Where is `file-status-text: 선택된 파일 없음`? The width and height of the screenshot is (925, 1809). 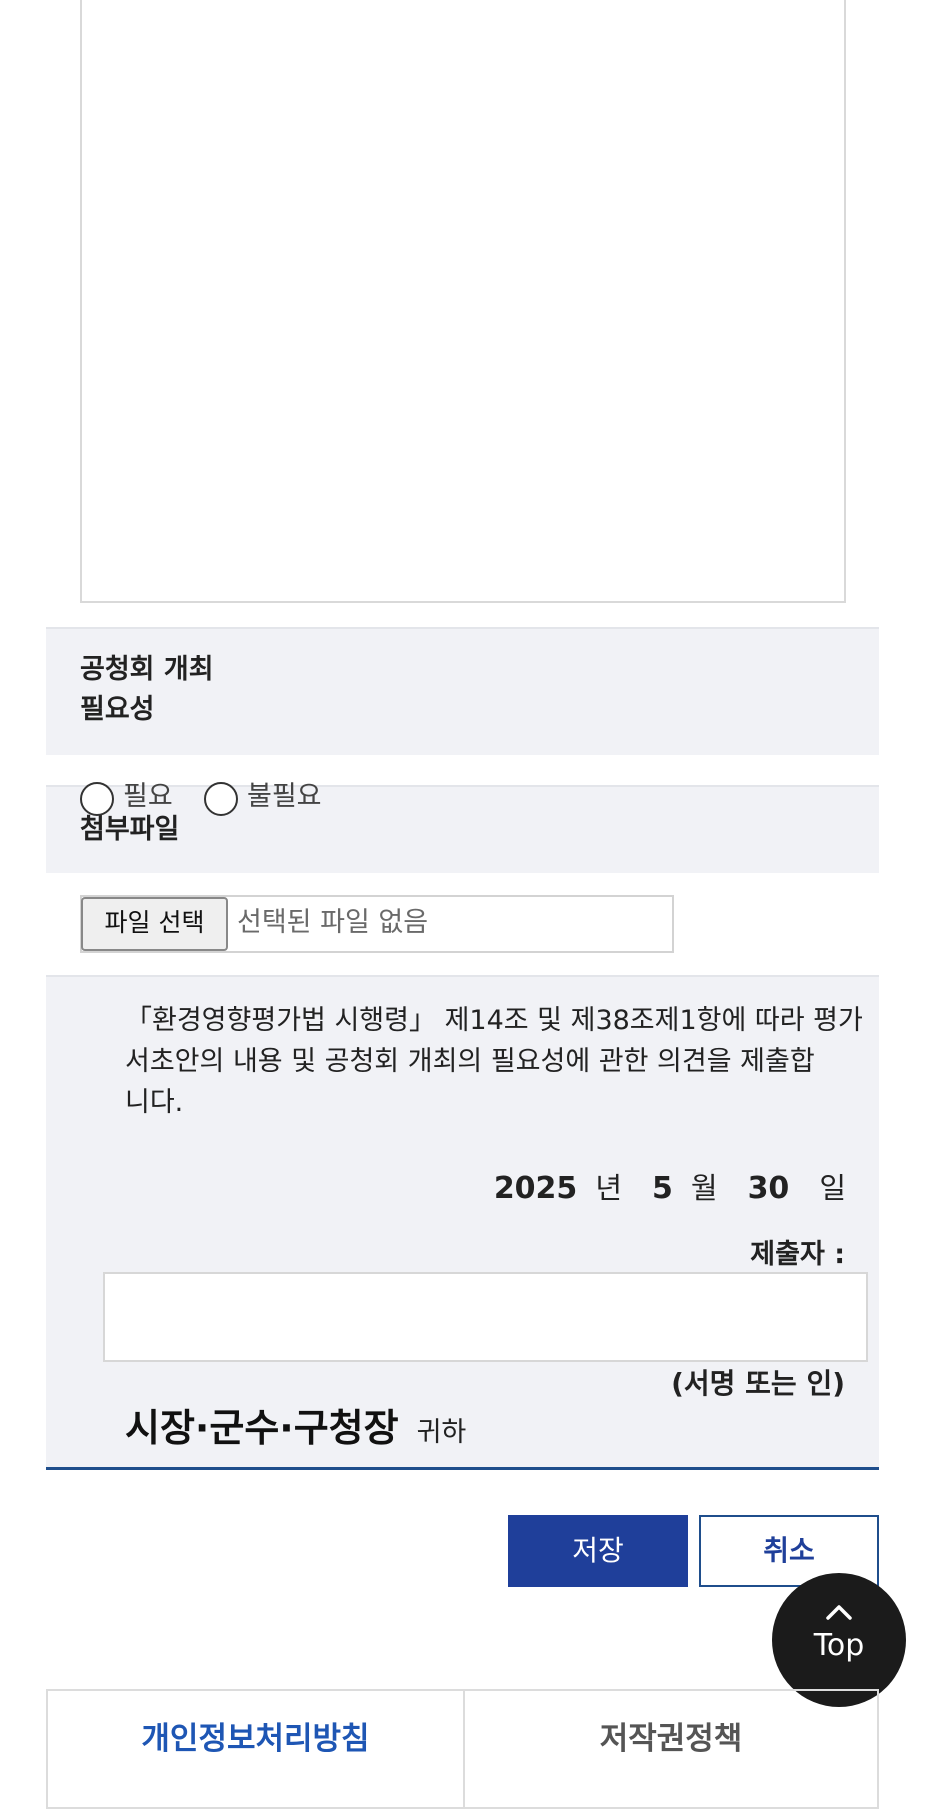
file-status-text: 선택된 파일 없음 is located at coordinates (333, 922).